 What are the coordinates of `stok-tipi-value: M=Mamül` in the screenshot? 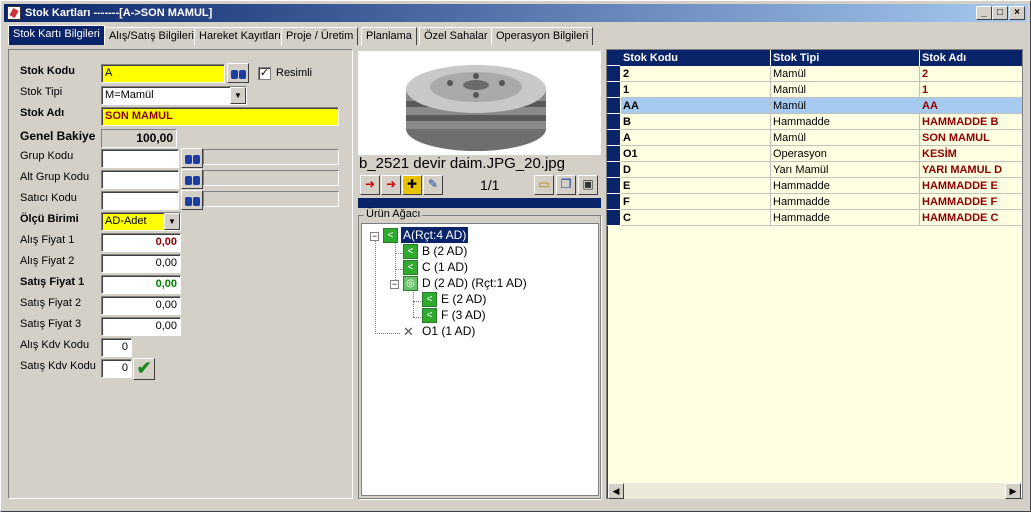 It's located at (129, 95).